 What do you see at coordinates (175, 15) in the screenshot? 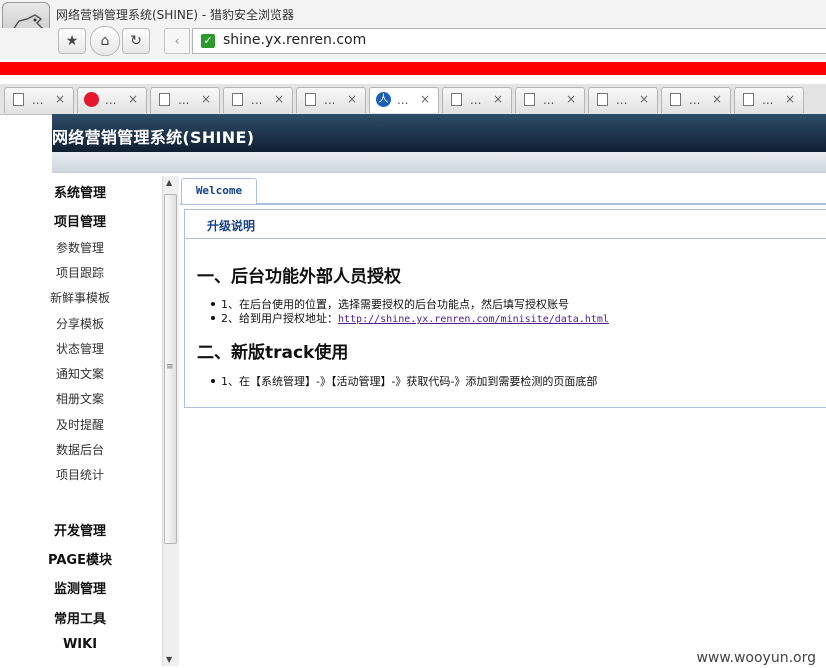
I see `window-title: 网络营销管理系统(SHINE) - 猎豹安全浏览器` at bounding box center [175, 15].